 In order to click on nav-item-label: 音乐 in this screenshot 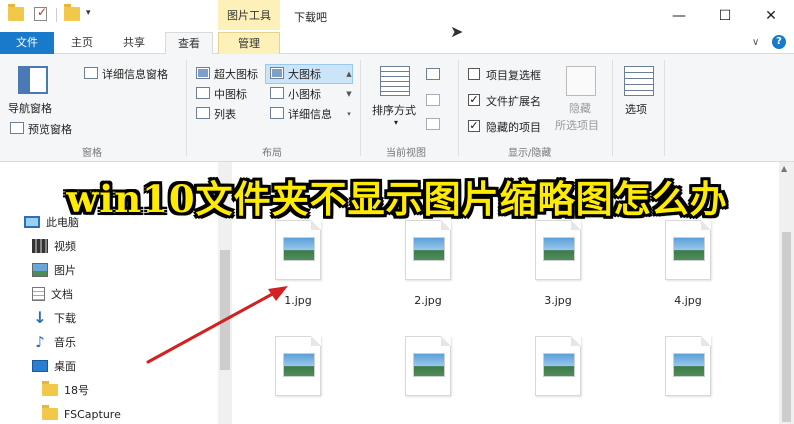, I will do `click(65, 342)`.